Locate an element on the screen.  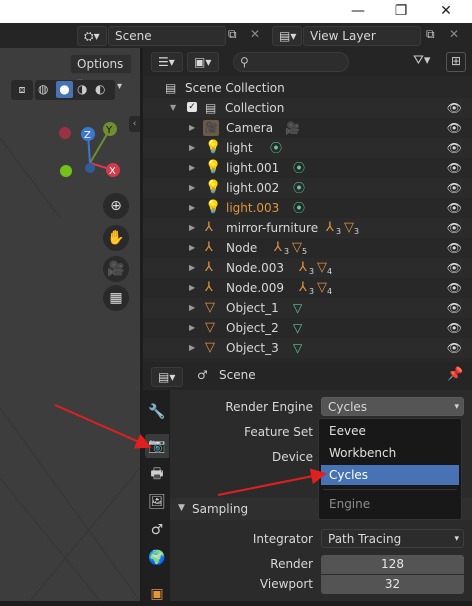
tab-object: ▣ is located at coordinates (157, 594).